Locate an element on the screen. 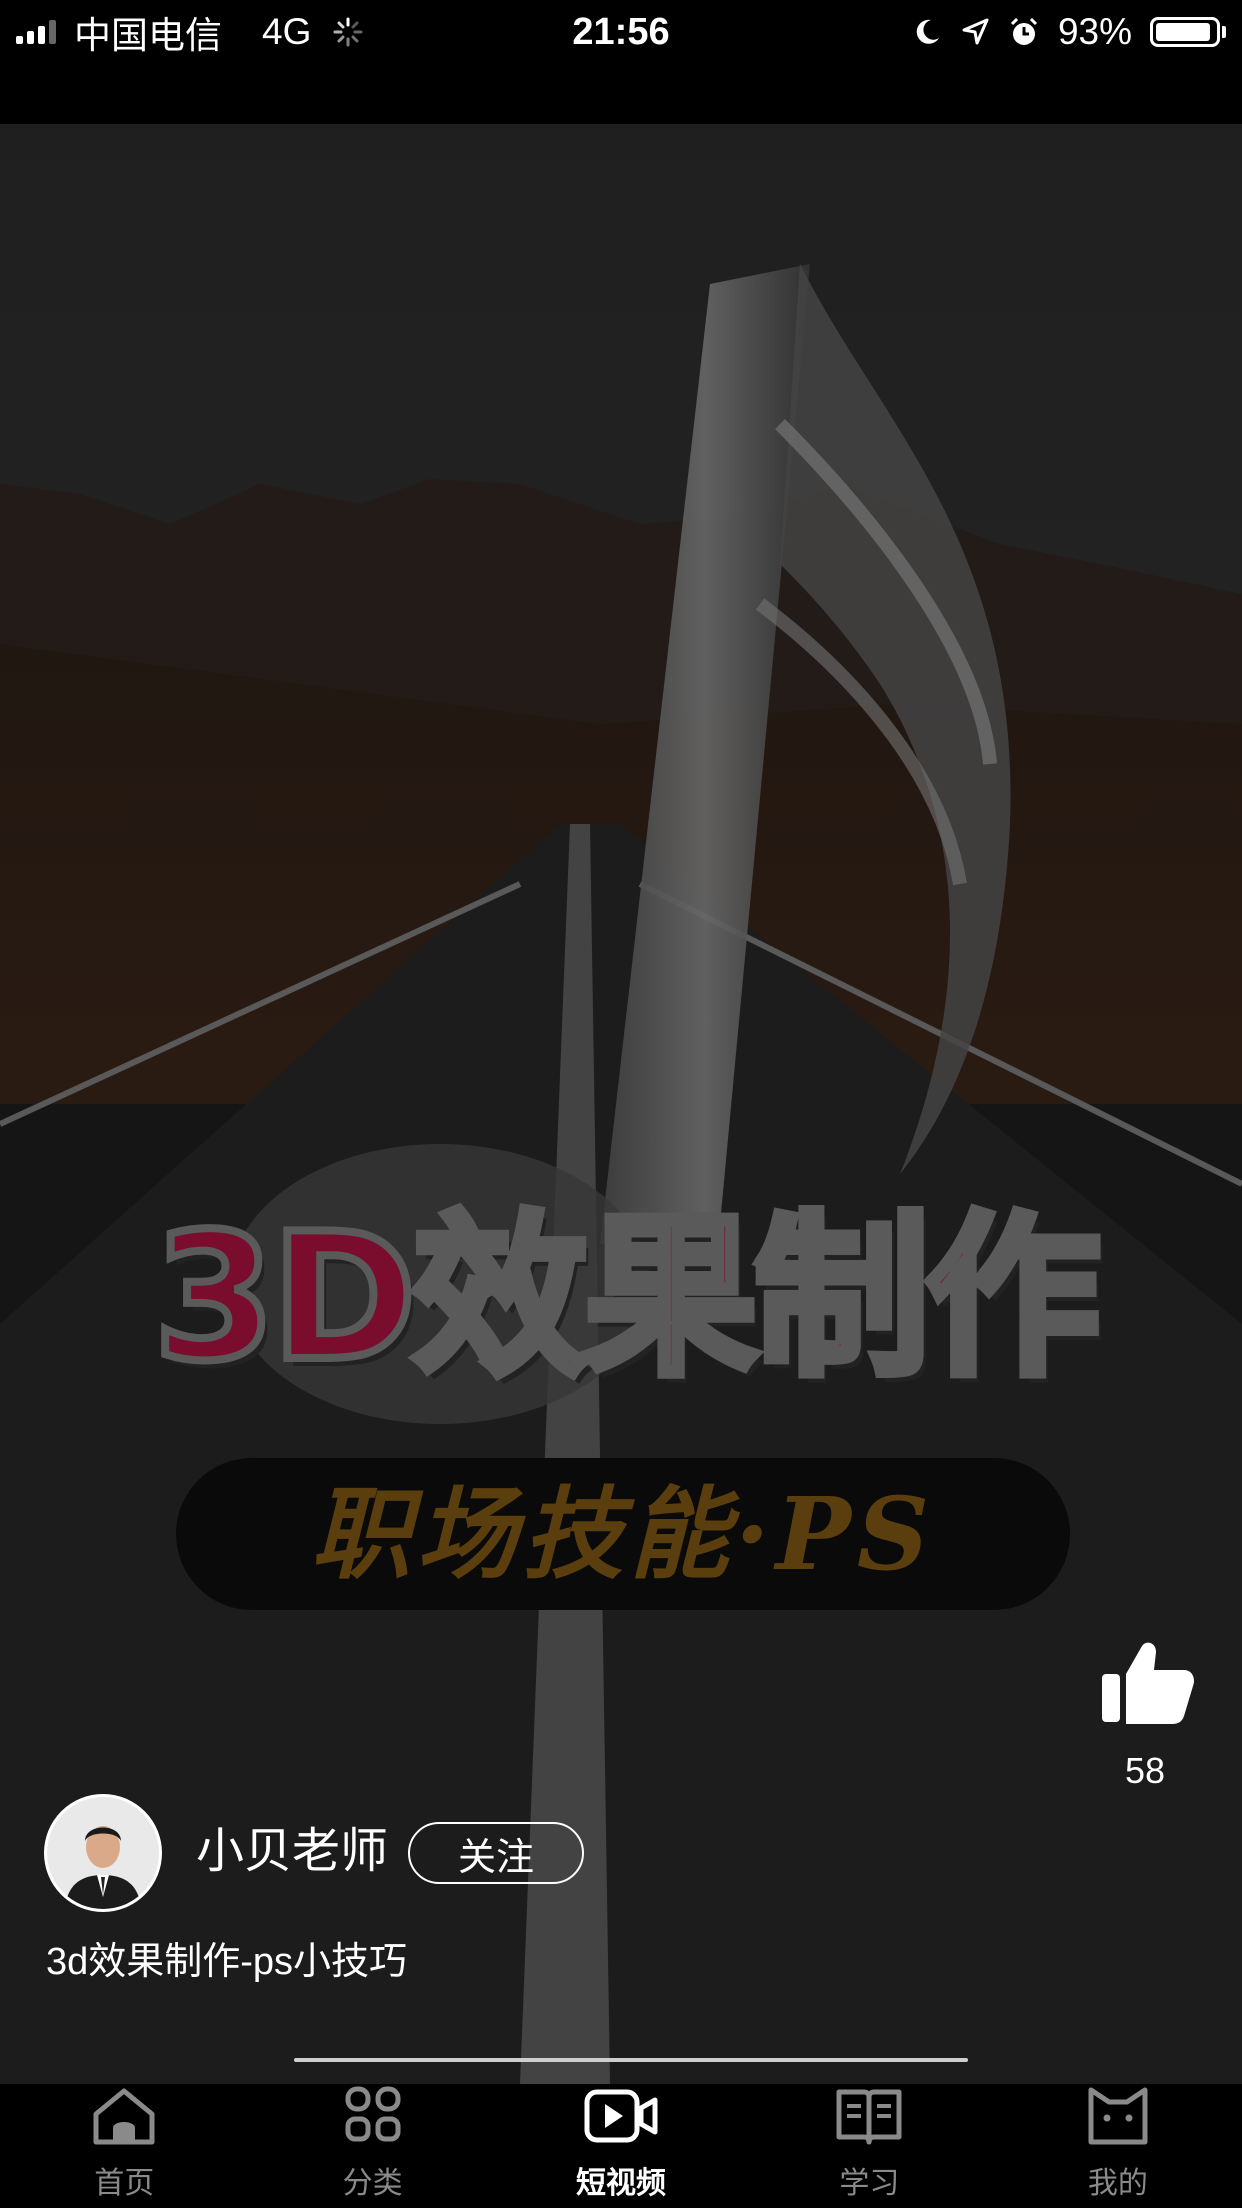  home-icon is located at coordinates (124, 2116).